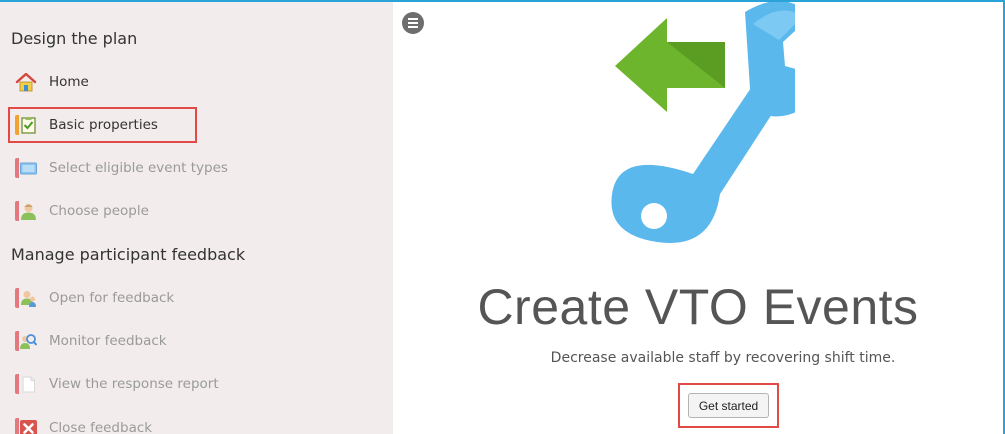  Describe the element at coordinates (112, 298) in the screenshot. I see `sidebar-item-label: Open for feedback` at that location.